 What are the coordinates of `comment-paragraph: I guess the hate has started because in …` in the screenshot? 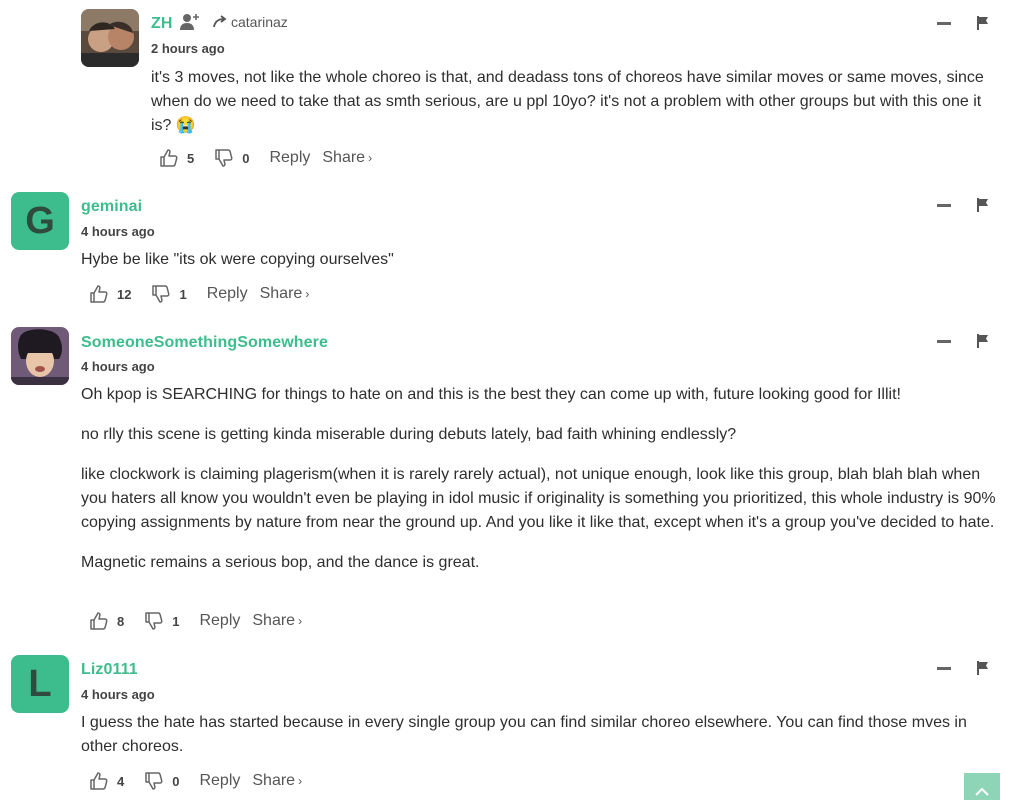 It's located at (524, 734).